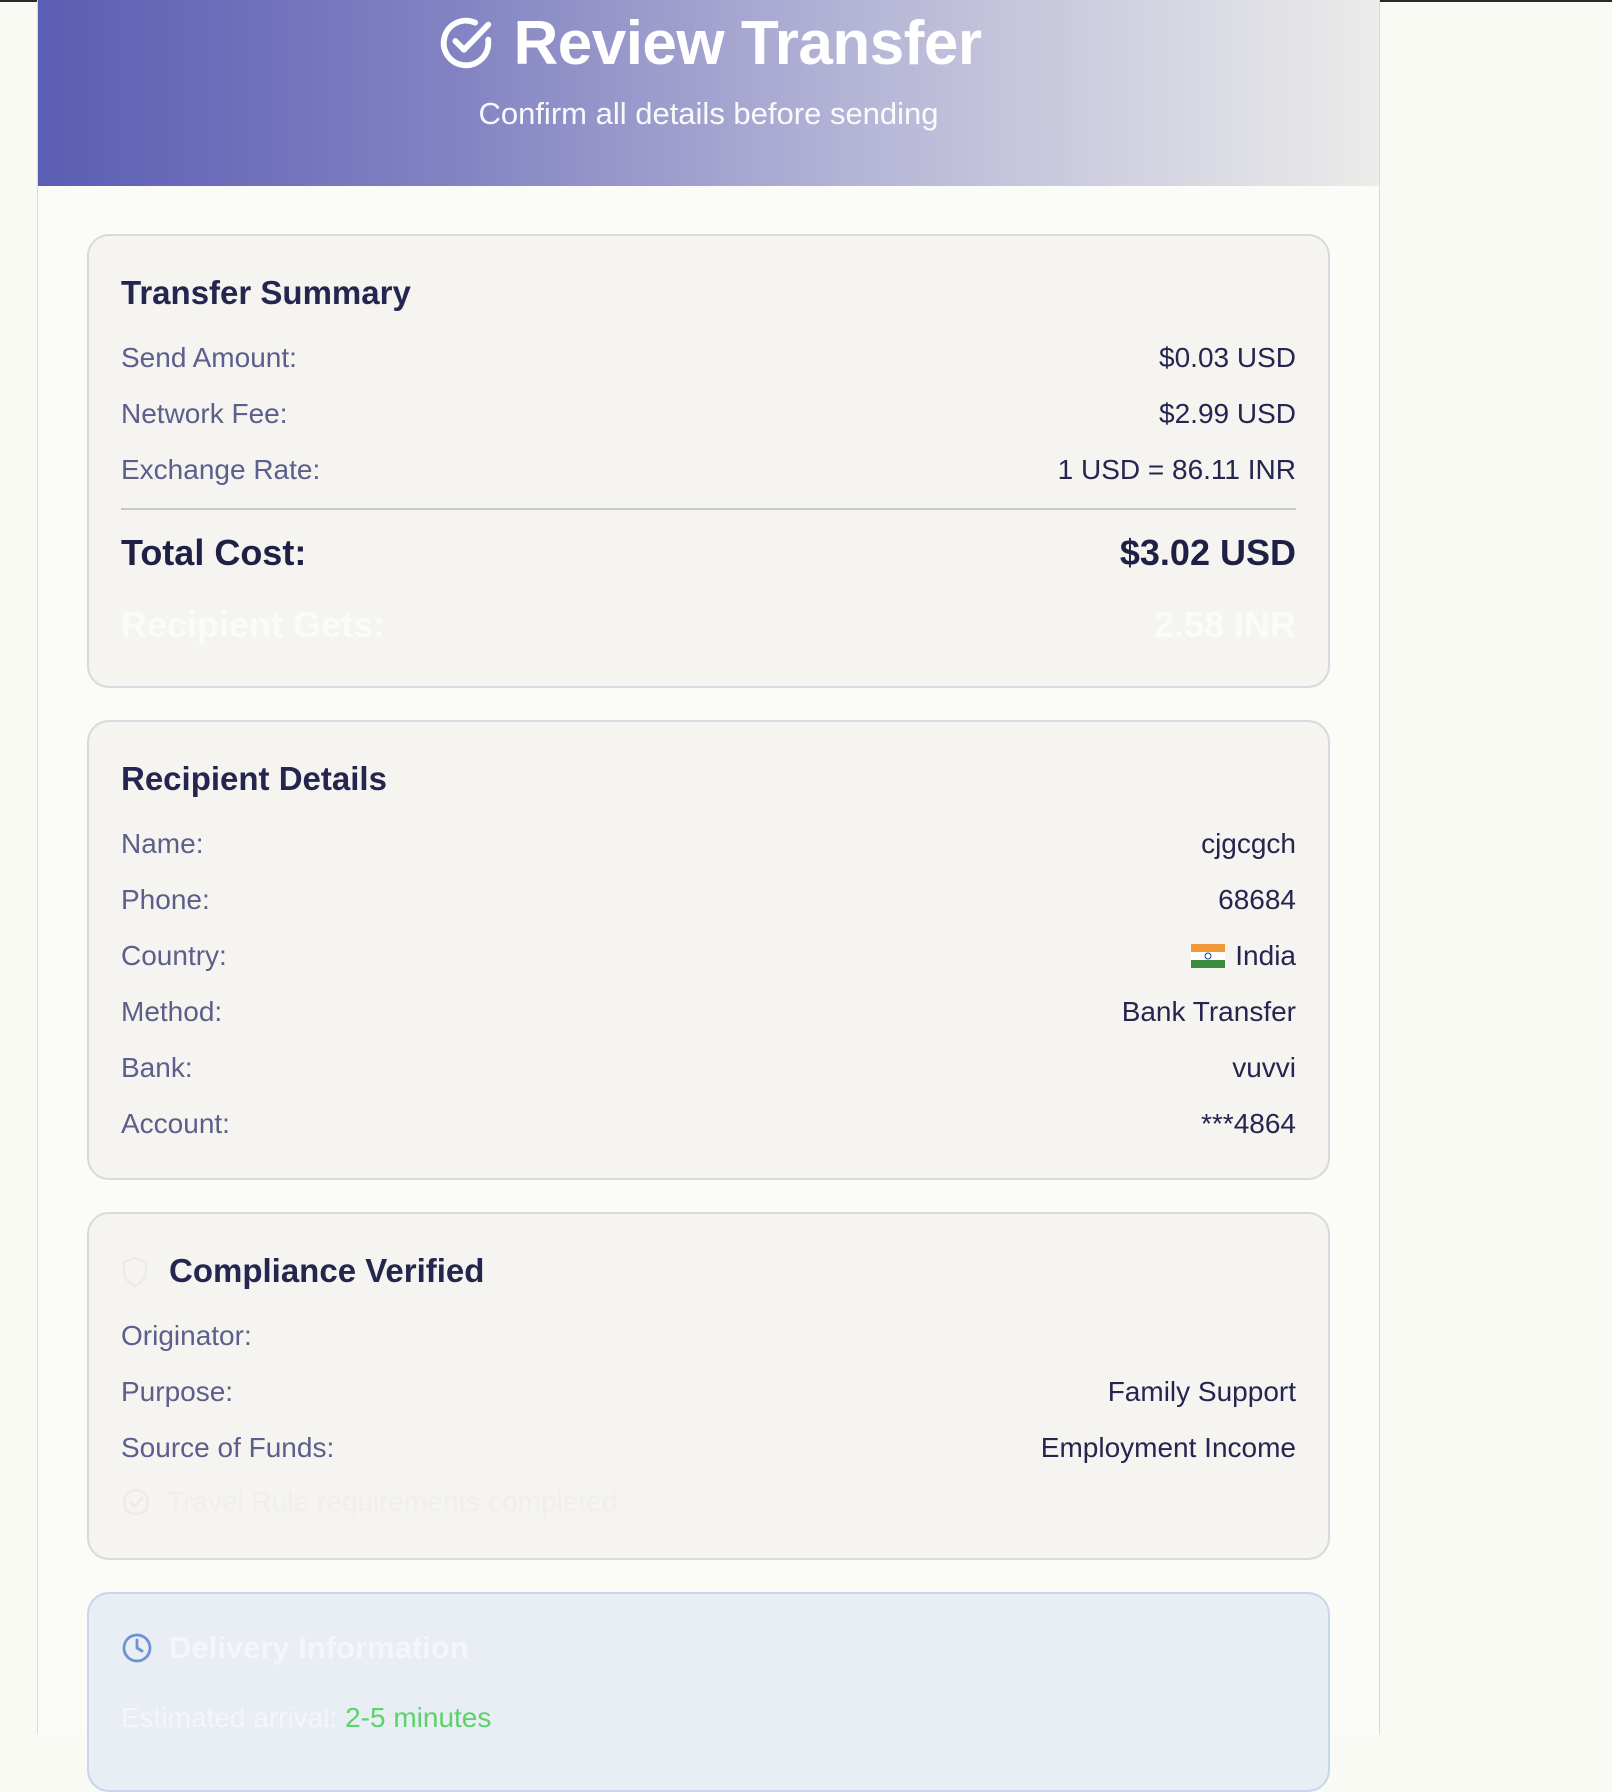 Image resolution: width=1612 pixels, height=1792 pixels. What do you see at coordinates (175, 1123) in the screenshot?
I see `recipient-label: Account:` at bounding box center [175, 1123].